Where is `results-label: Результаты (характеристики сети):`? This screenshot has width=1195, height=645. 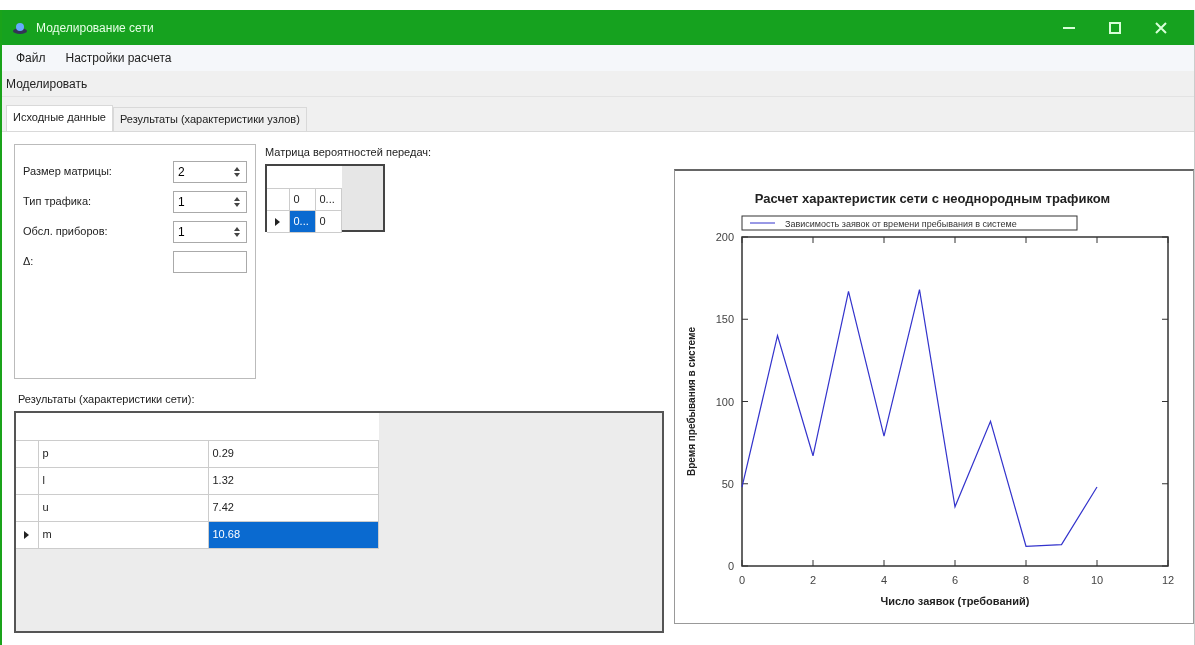
results-label: Результаты (характеристики сети): is located at coordinates (107, 399).